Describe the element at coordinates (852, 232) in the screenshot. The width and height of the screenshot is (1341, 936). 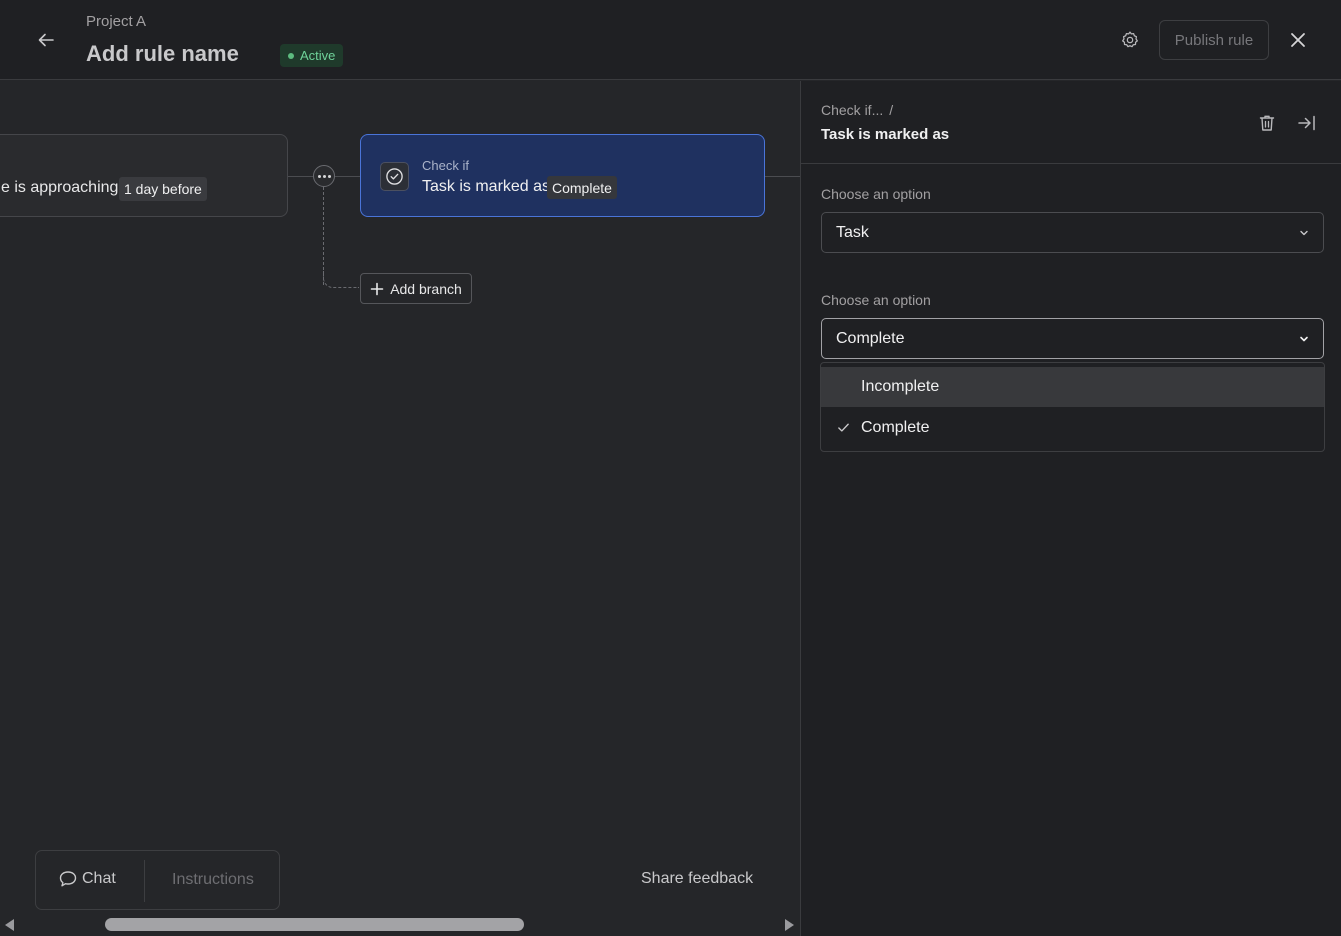
I see `select-value: Task` at that location.